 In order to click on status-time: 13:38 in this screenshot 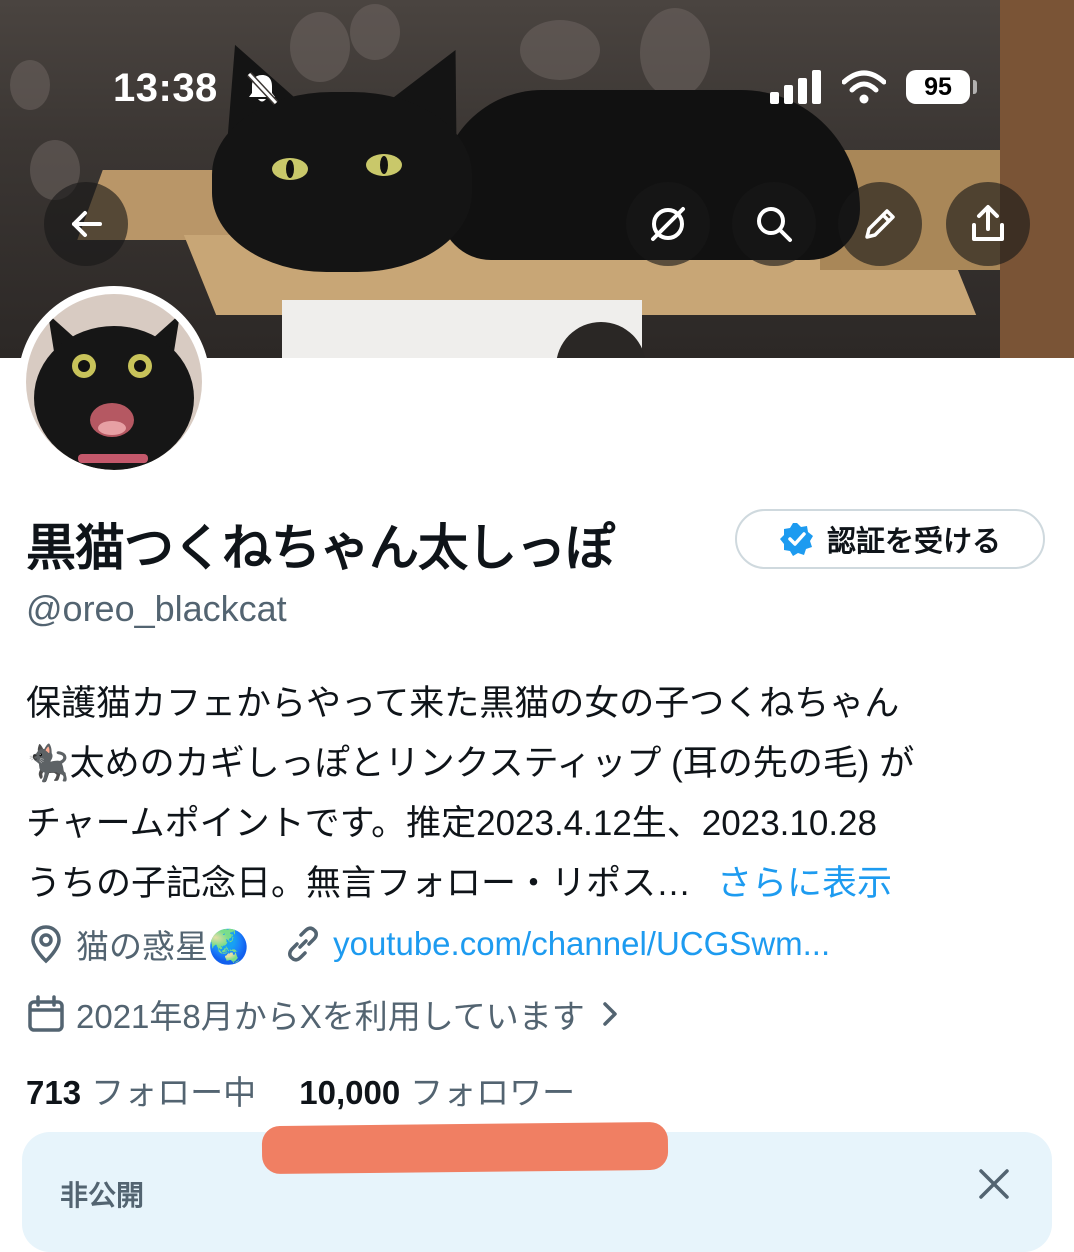, I will do `click(165, 88)`.